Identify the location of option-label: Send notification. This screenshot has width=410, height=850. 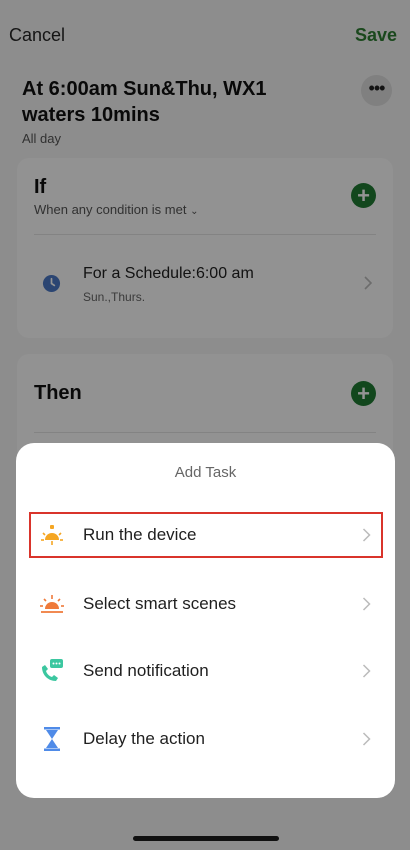
(146, 670).